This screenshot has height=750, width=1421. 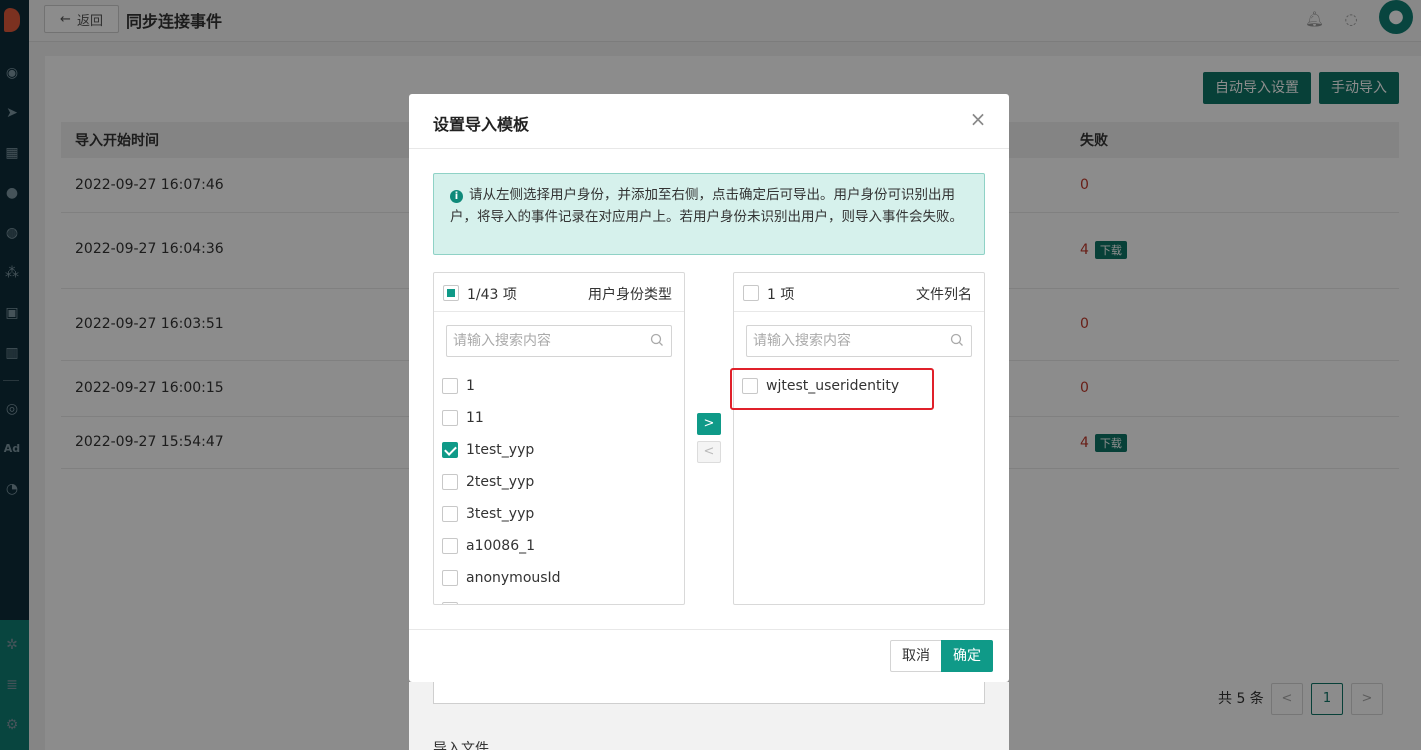 I want to click on highlight-box, so click(x=832, y=389).